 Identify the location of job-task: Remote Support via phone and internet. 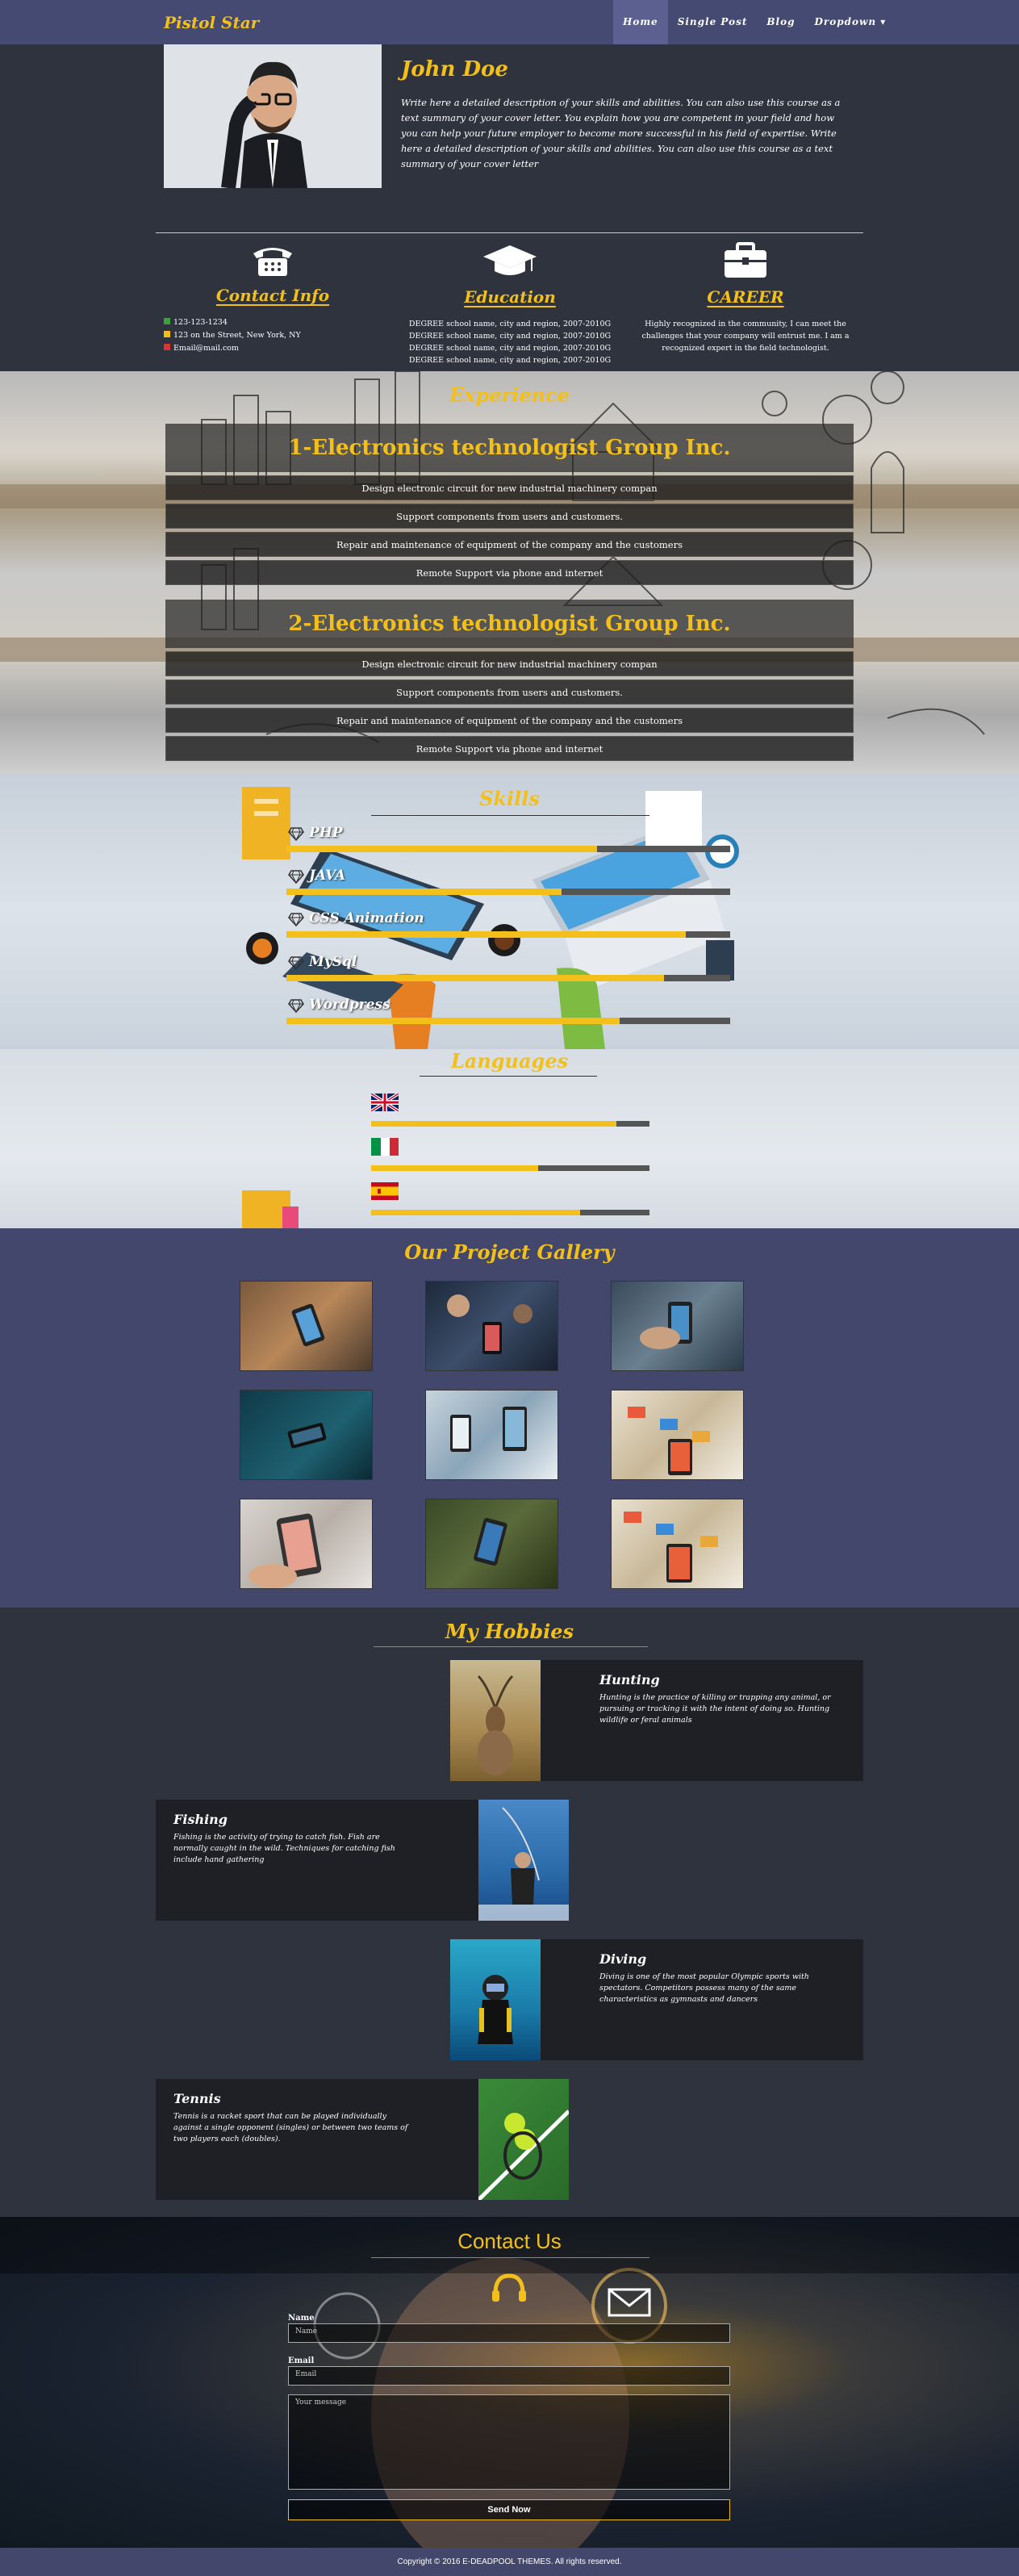
(509, 572).